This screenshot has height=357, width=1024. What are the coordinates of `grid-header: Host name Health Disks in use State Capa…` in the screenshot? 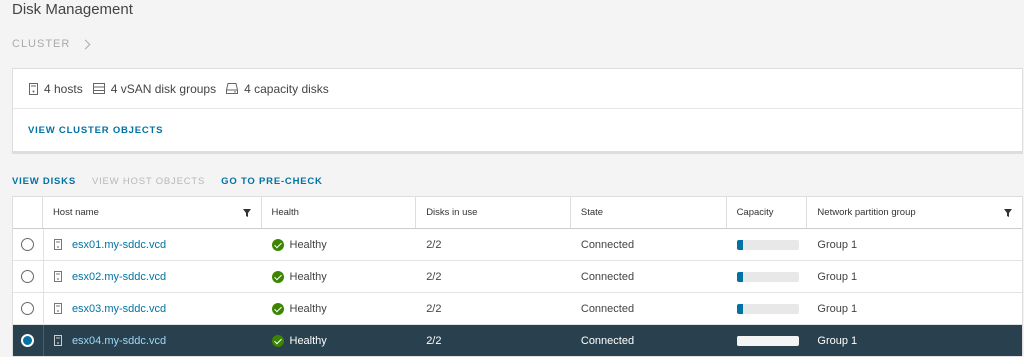 It's located at (517, 213).